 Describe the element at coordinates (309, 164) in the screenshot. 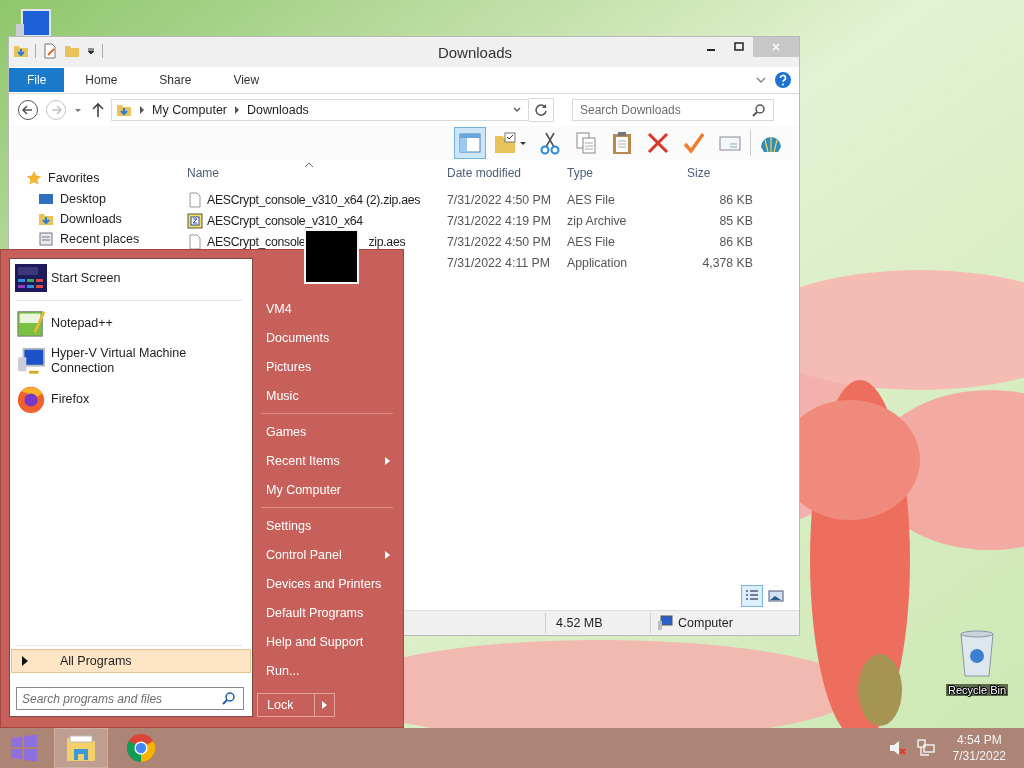

I see `sort-caret-icon` at that location.